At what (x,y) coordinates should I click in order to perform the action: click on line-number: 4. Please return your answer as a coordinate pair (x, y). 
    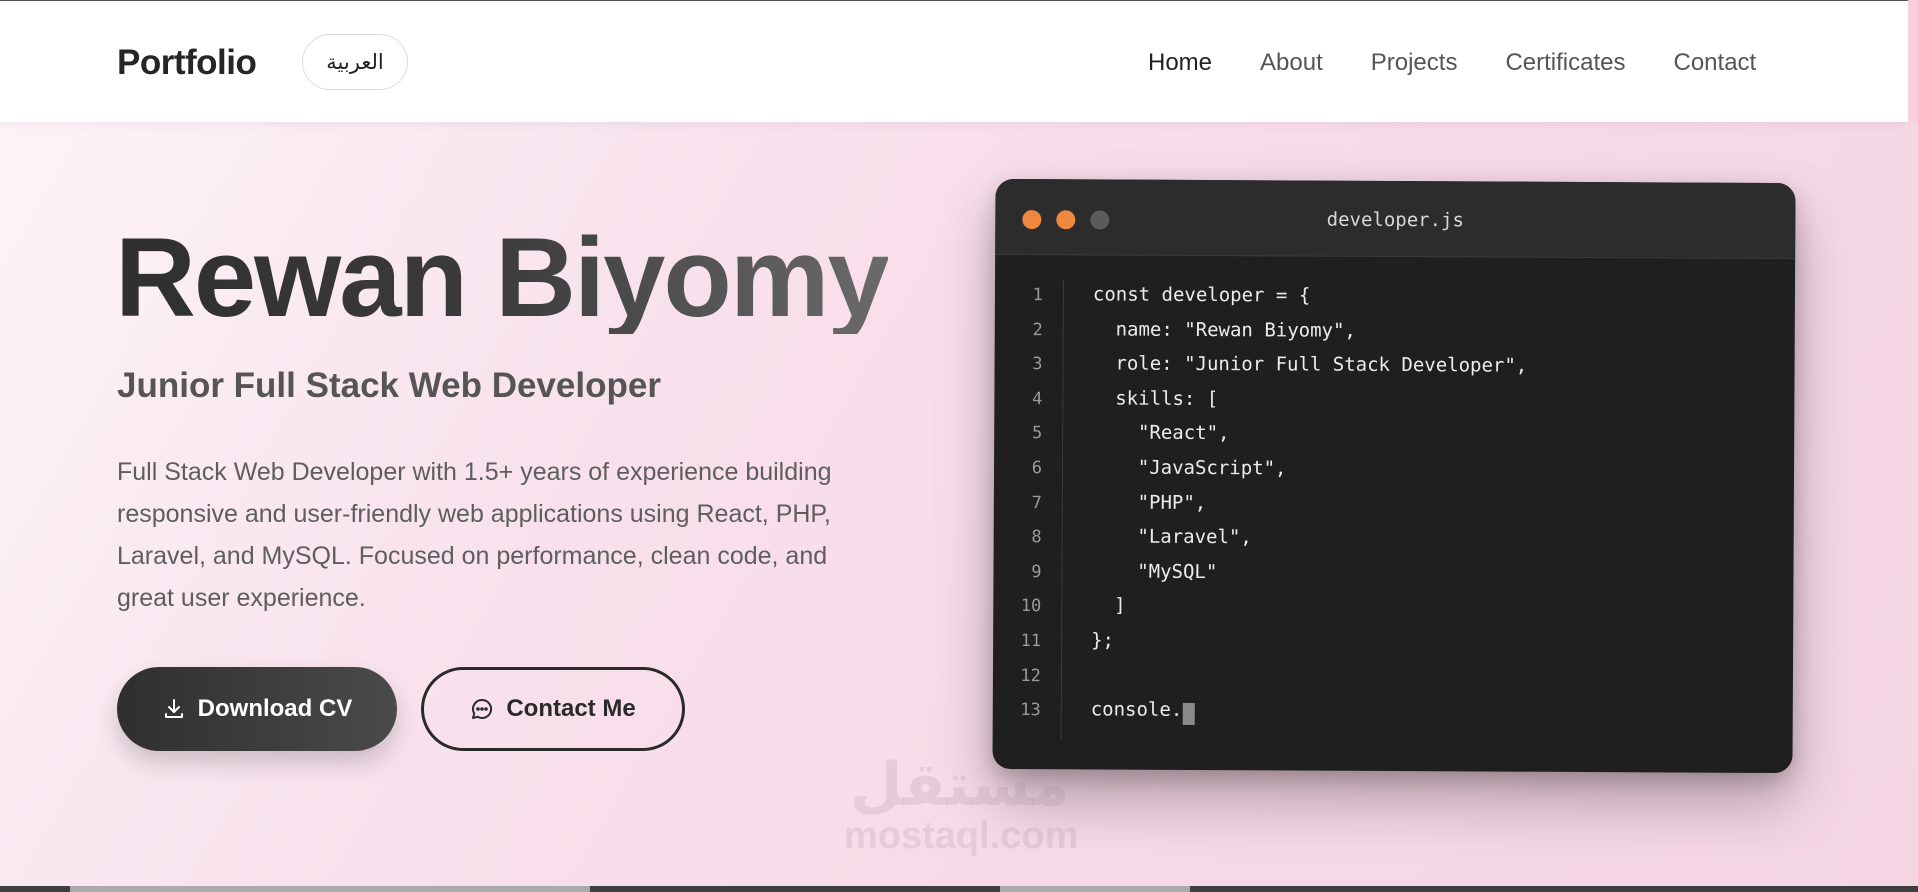
    Looking at the image, I should click on (1037, 398).